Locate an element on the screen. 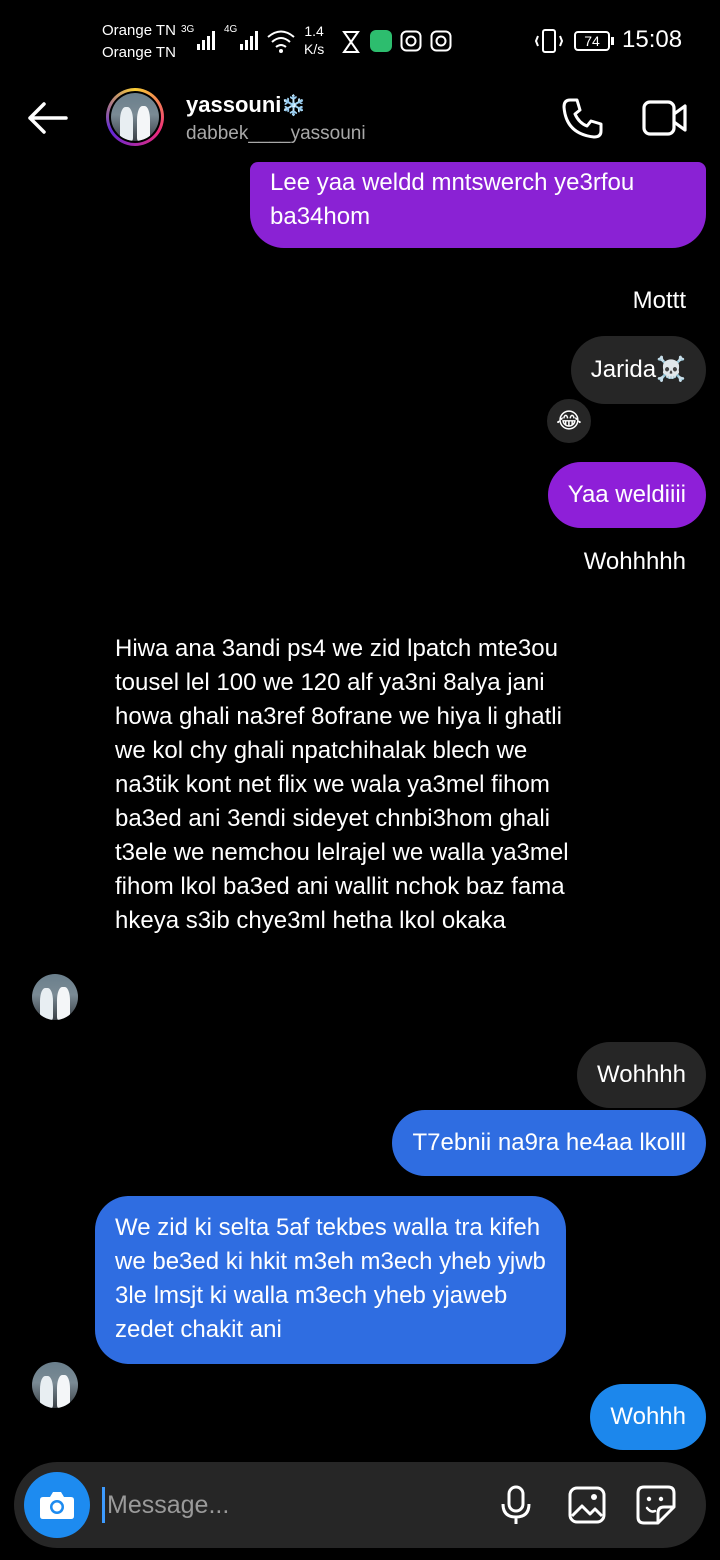 This screenshot has height=1560, width=720. carrier-2: Orange TN is located at coordinates (139, 52).